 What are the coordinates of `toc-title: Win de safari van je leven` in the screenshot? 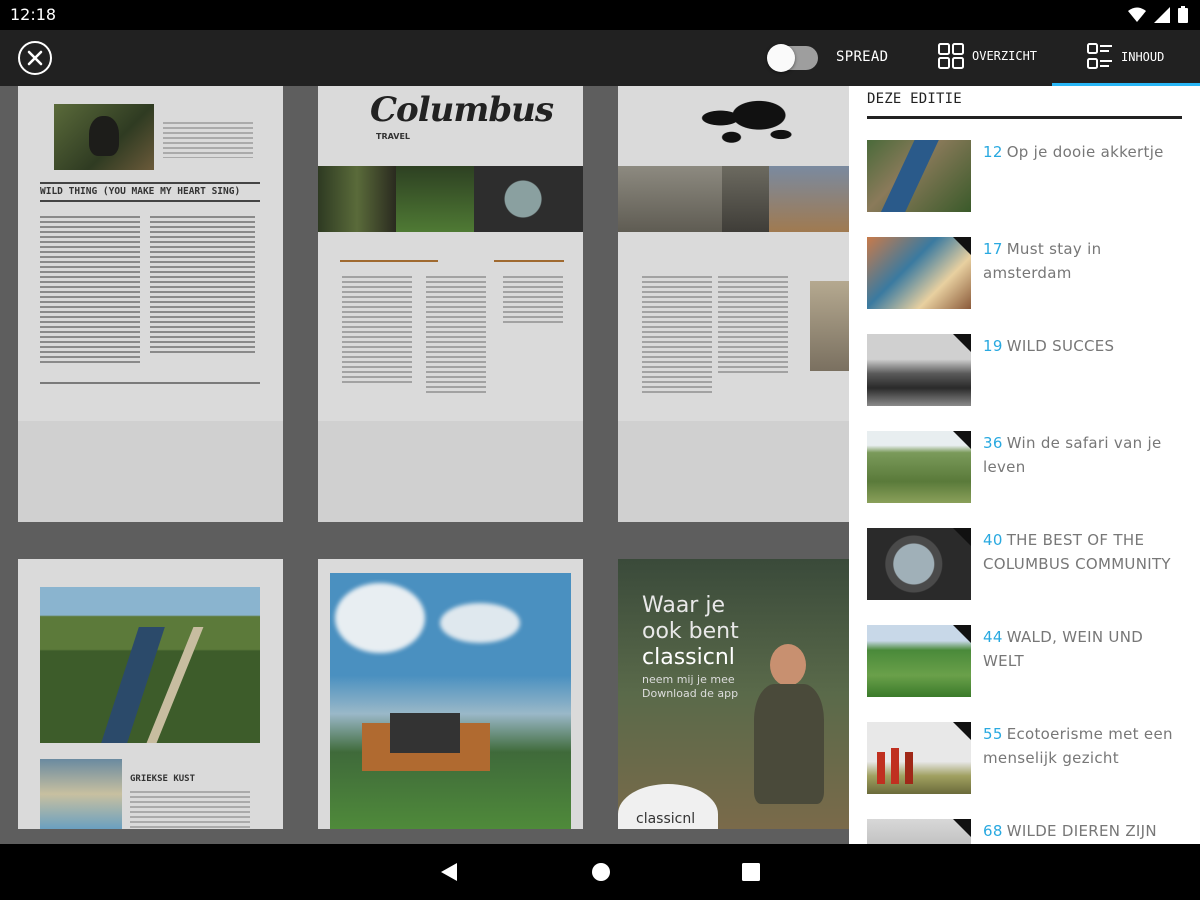 It's located at (1072, 455).